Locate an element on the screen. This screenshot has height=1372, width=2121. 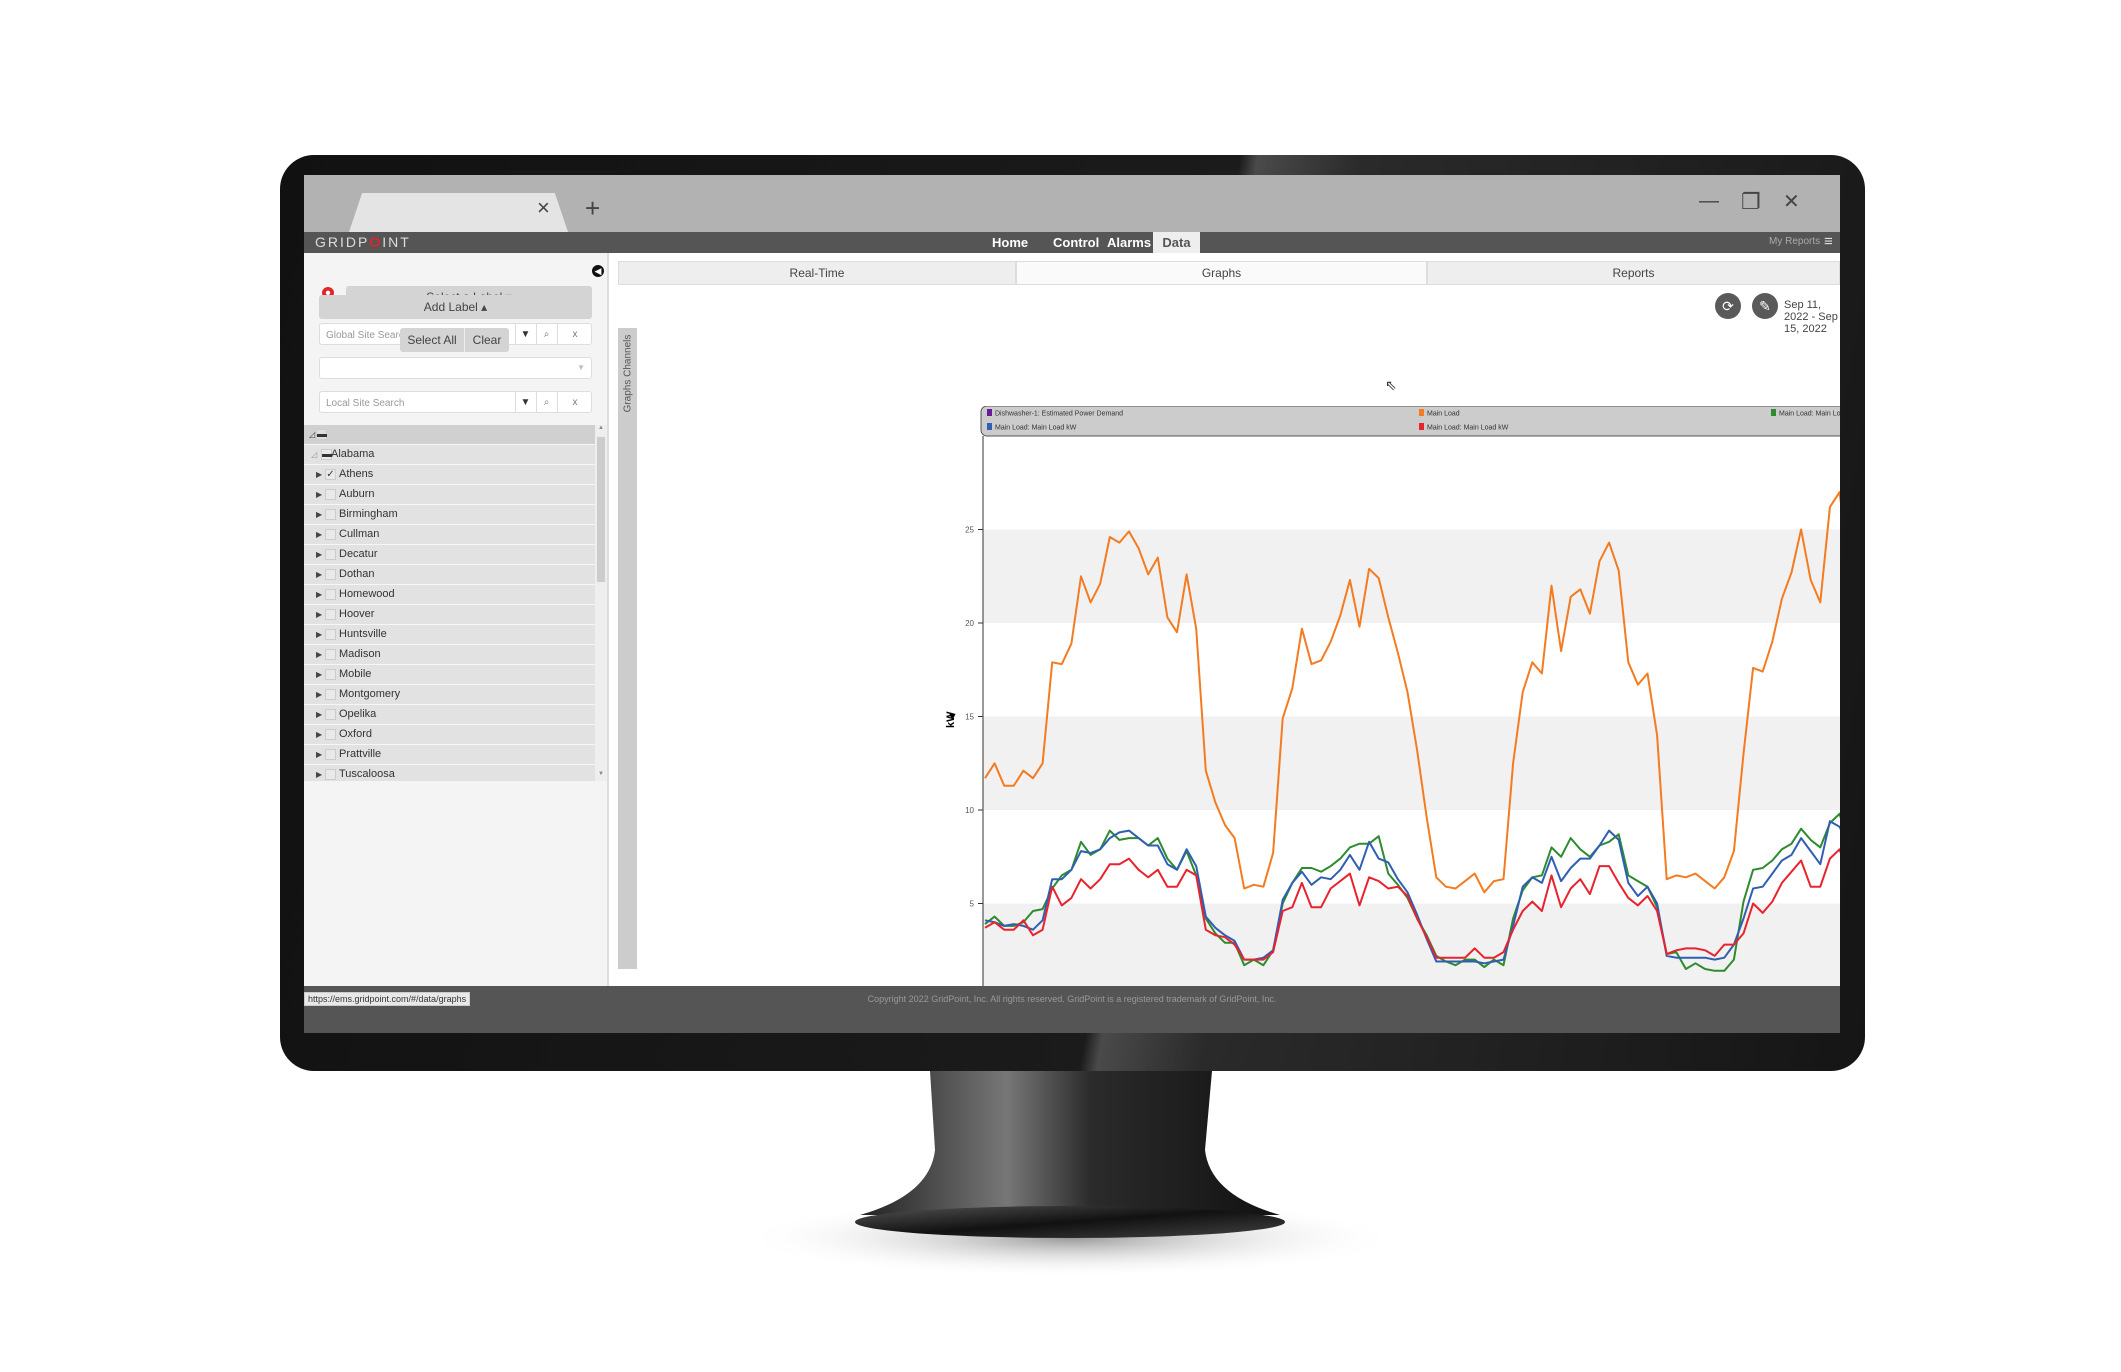
axis-filter-icon: ▼ is located at coordinates (952, 717).